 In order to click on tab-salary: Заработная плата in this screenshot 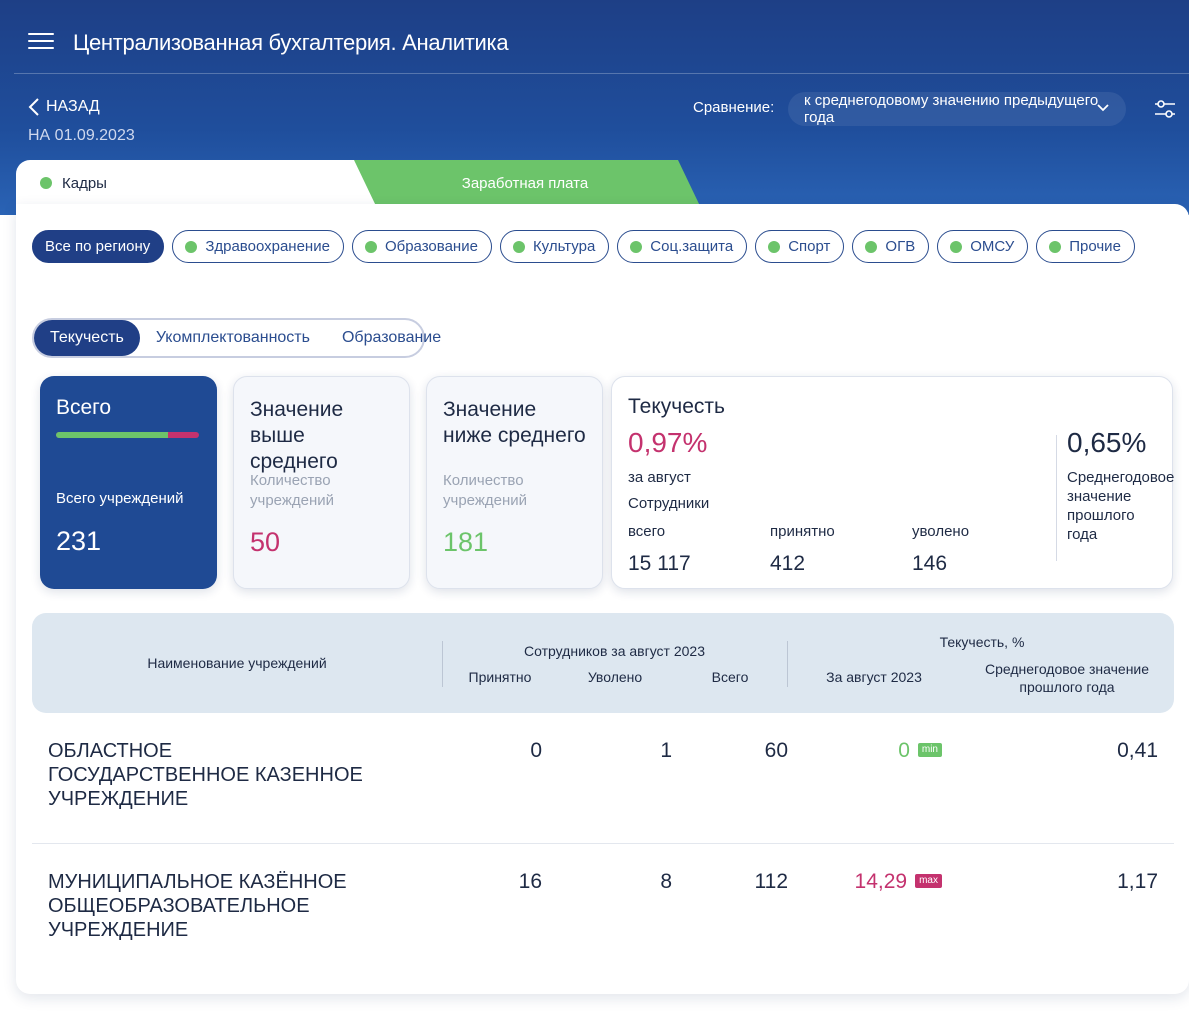, I will do `click(525, 183)`.